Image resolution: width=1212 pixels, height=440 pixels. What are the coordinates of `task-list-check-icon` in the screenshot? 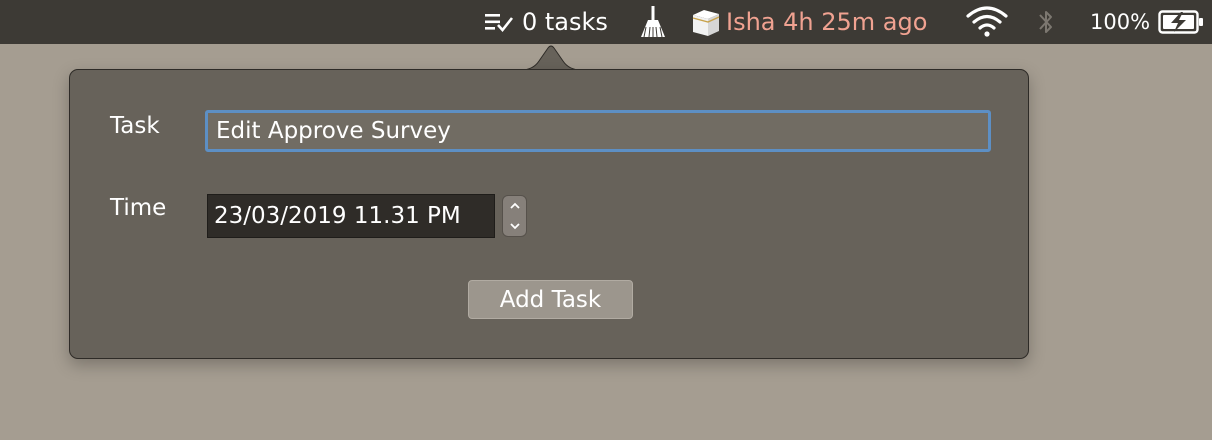 It's located at (499, 23).